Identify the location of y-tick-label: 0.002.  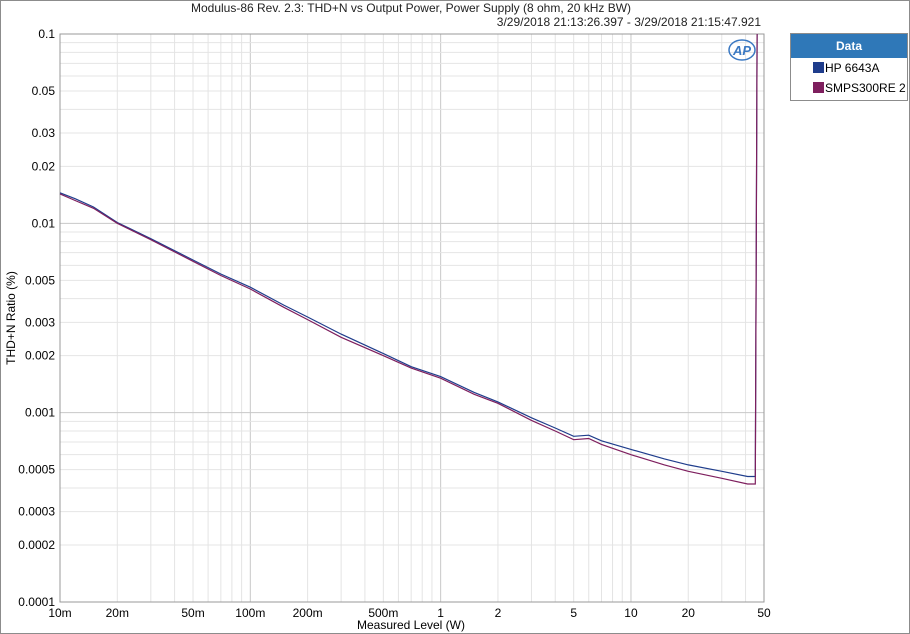
(40, 356).